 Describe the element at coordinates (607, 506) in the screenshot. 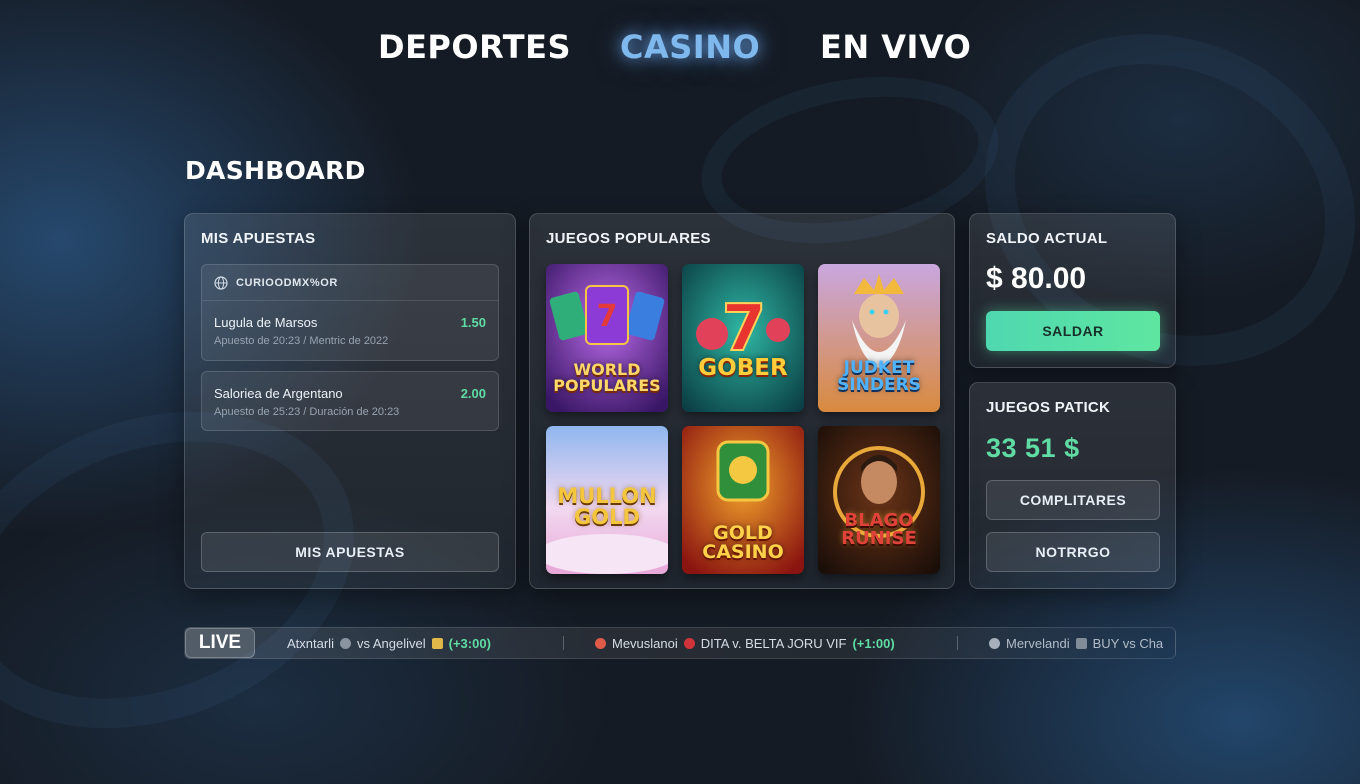

I see `game-title: MULLON GOLD` at that location.